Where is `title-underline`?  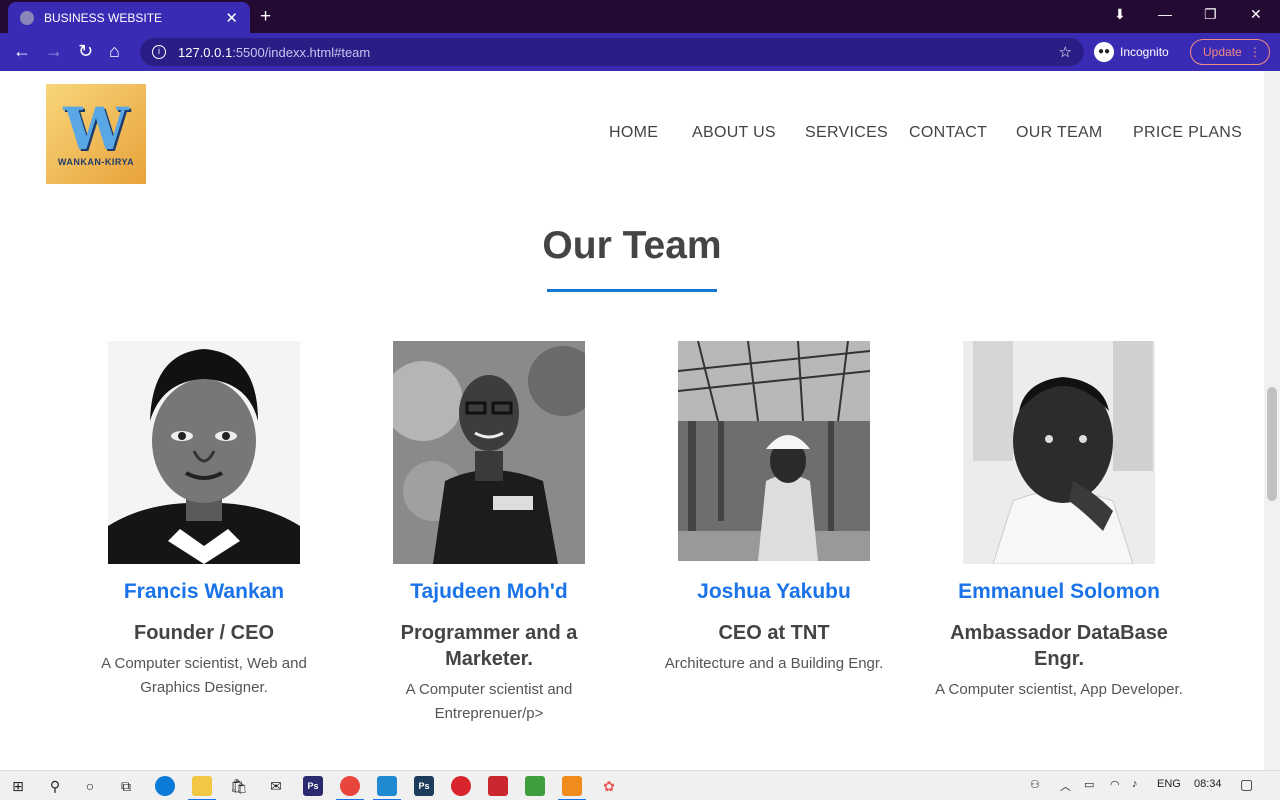 title-underline is located at coordinates (632, 290).